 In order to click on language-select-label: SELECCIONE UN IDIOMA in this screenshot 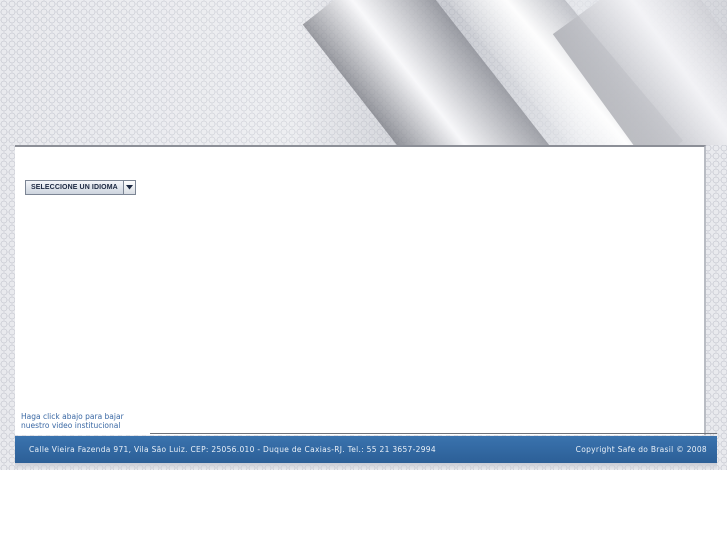, I will do `click(74, 187)`.